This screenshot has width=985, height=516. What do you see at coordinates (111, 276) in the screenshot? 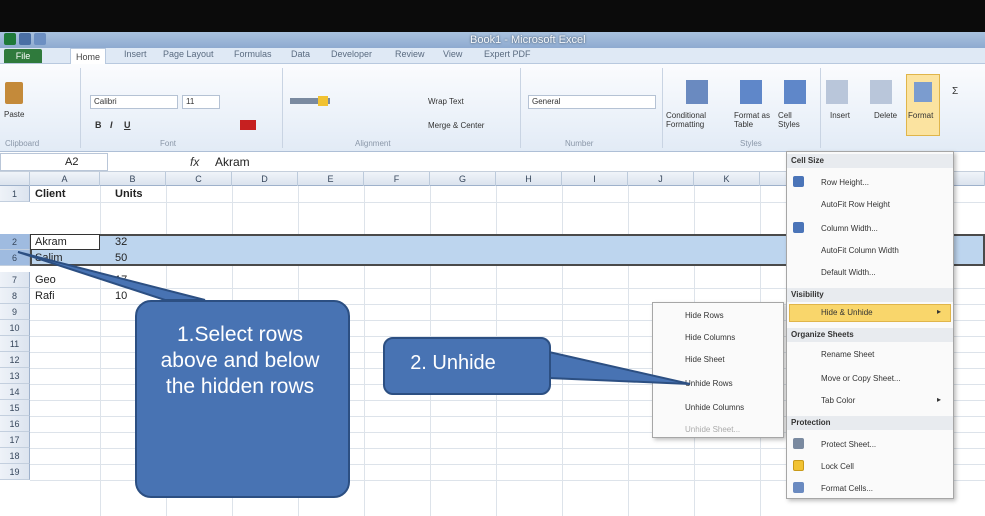
I see `callout-1-pointer` at bounding box center [111, 276].